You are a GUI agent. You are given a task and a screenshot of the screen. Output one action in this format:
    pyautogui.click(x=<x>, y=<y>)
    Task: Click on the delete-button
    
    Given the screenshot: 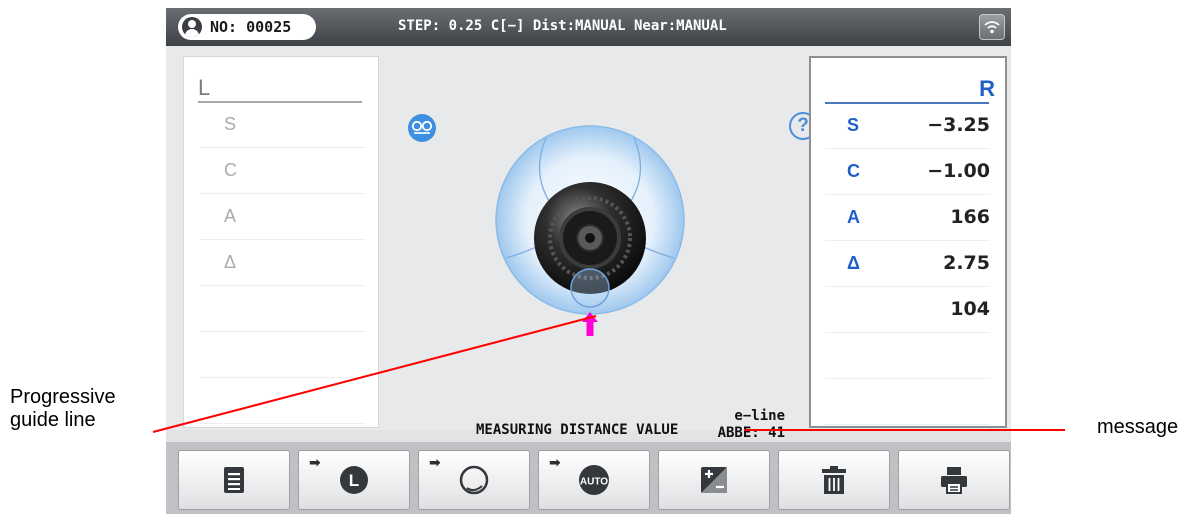 What is the action you would take?
    pyautogui.click(x=834, y=480)
    